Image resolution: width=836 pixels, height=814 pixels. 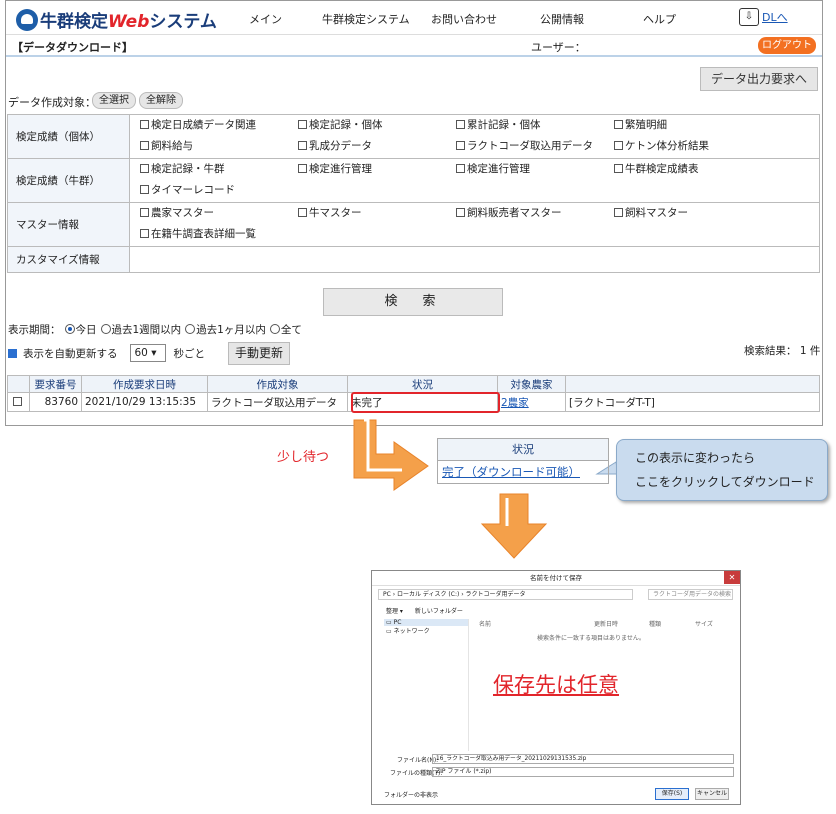 I want to click on right-arrow-icon, so click(x=391, y=454).